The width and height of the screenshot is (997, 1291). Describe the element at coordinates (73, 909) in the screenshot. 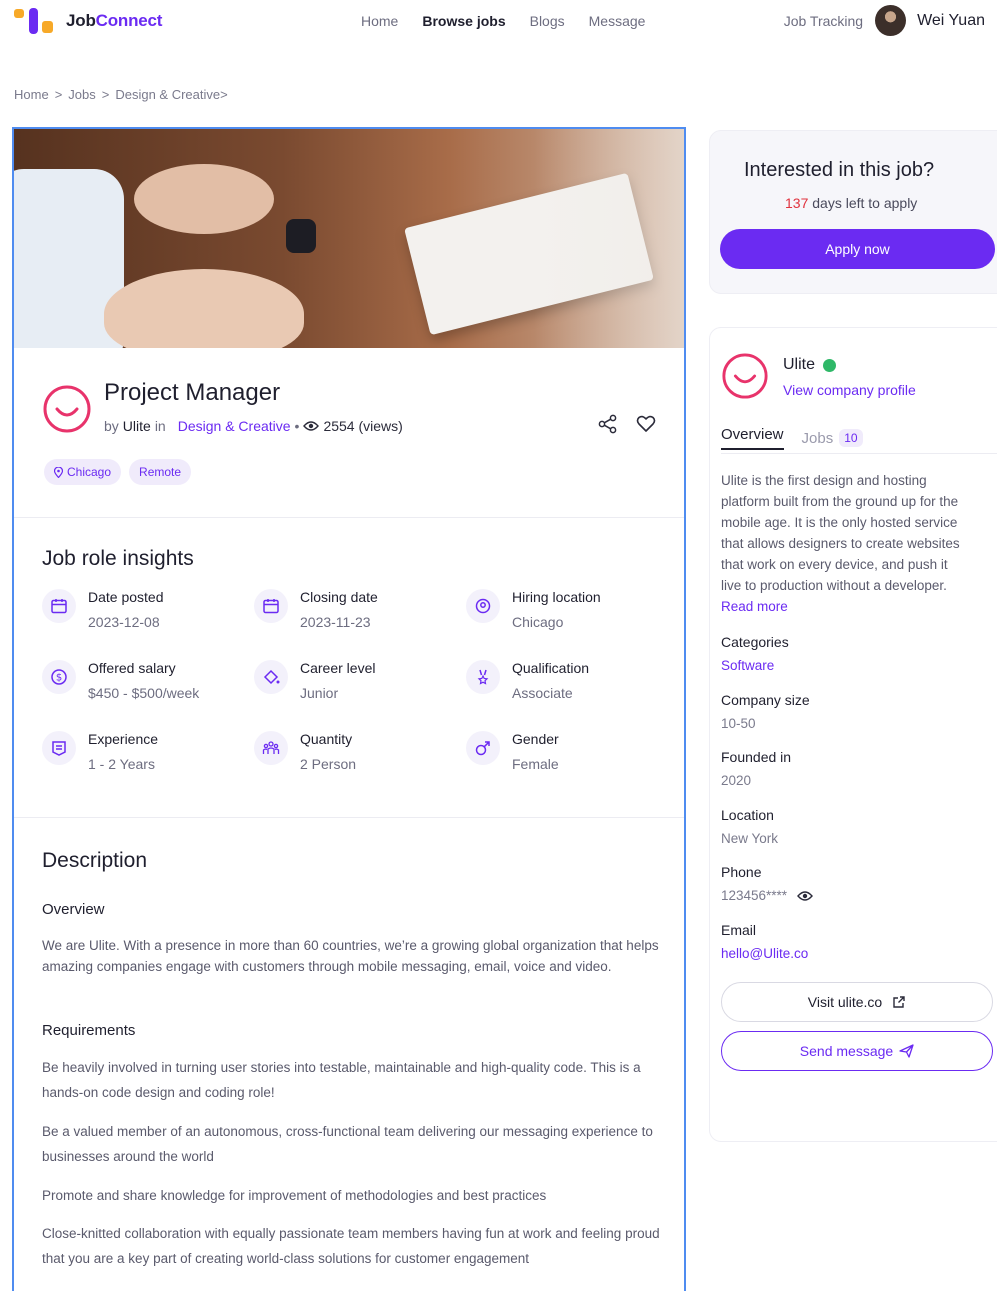

I see `overview-subtitle: Overview` at that location.